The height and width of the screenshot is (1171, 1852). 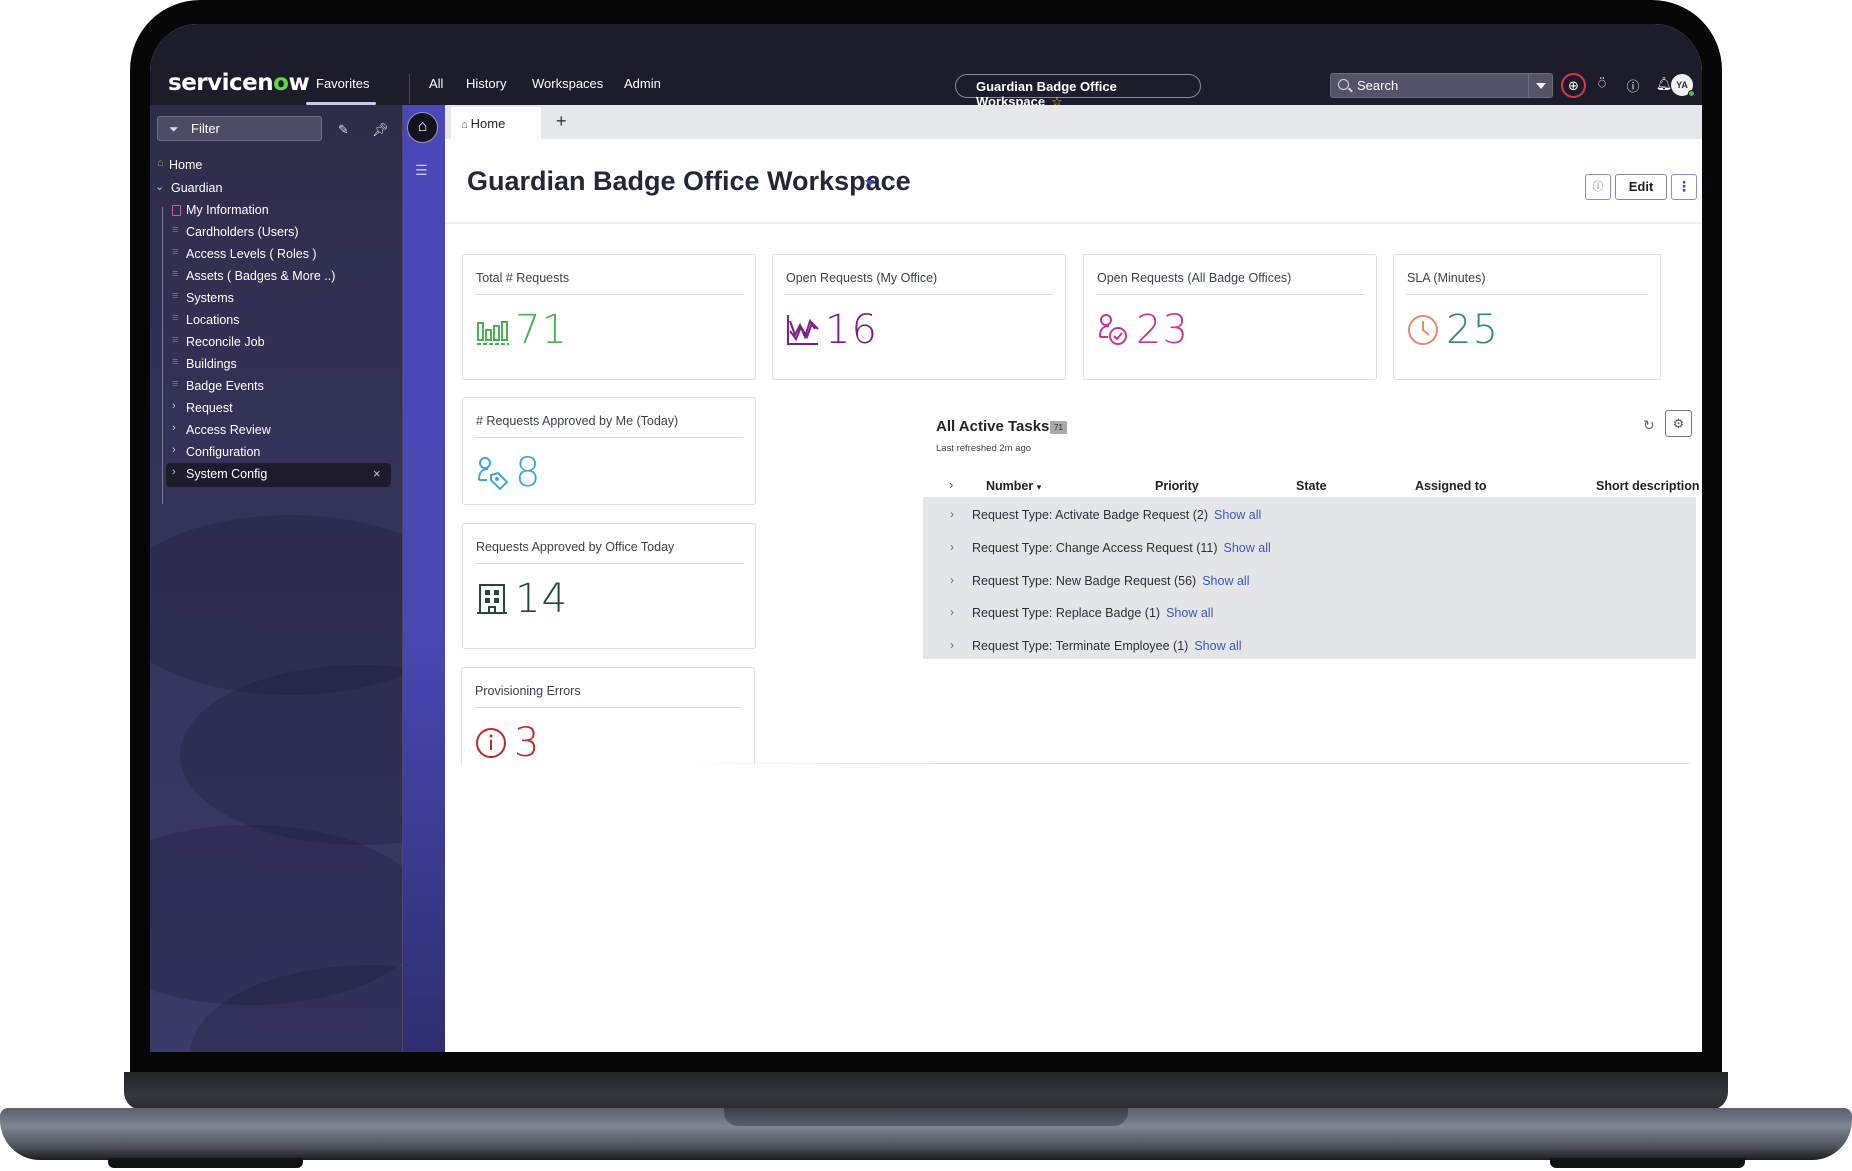 I want to click on sidebar-item-access-levels: ≡ Access Levels ( Roles ), so click(x=276, y=255).